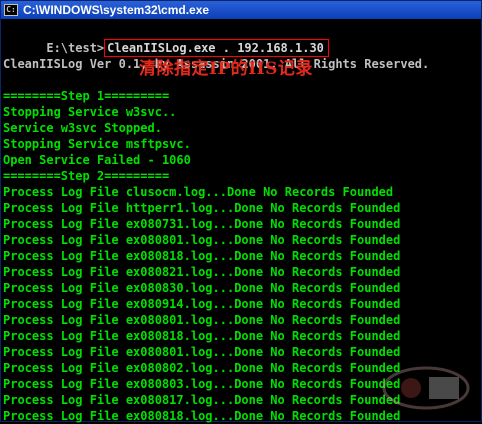 The height and width of the screenshot is (424, 482). I want to click on console-line: Stopping Service msftpsvc., so click(97, 144).